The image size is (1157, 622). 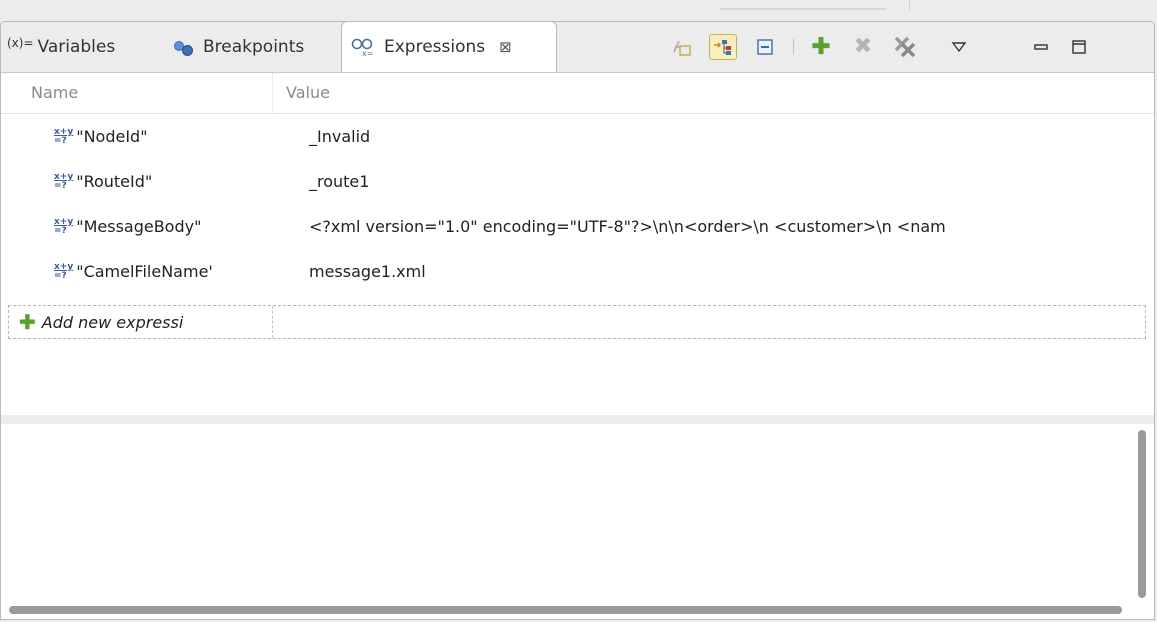 I want to click on expression-value: message1.xml, so click(x=367, y=271).